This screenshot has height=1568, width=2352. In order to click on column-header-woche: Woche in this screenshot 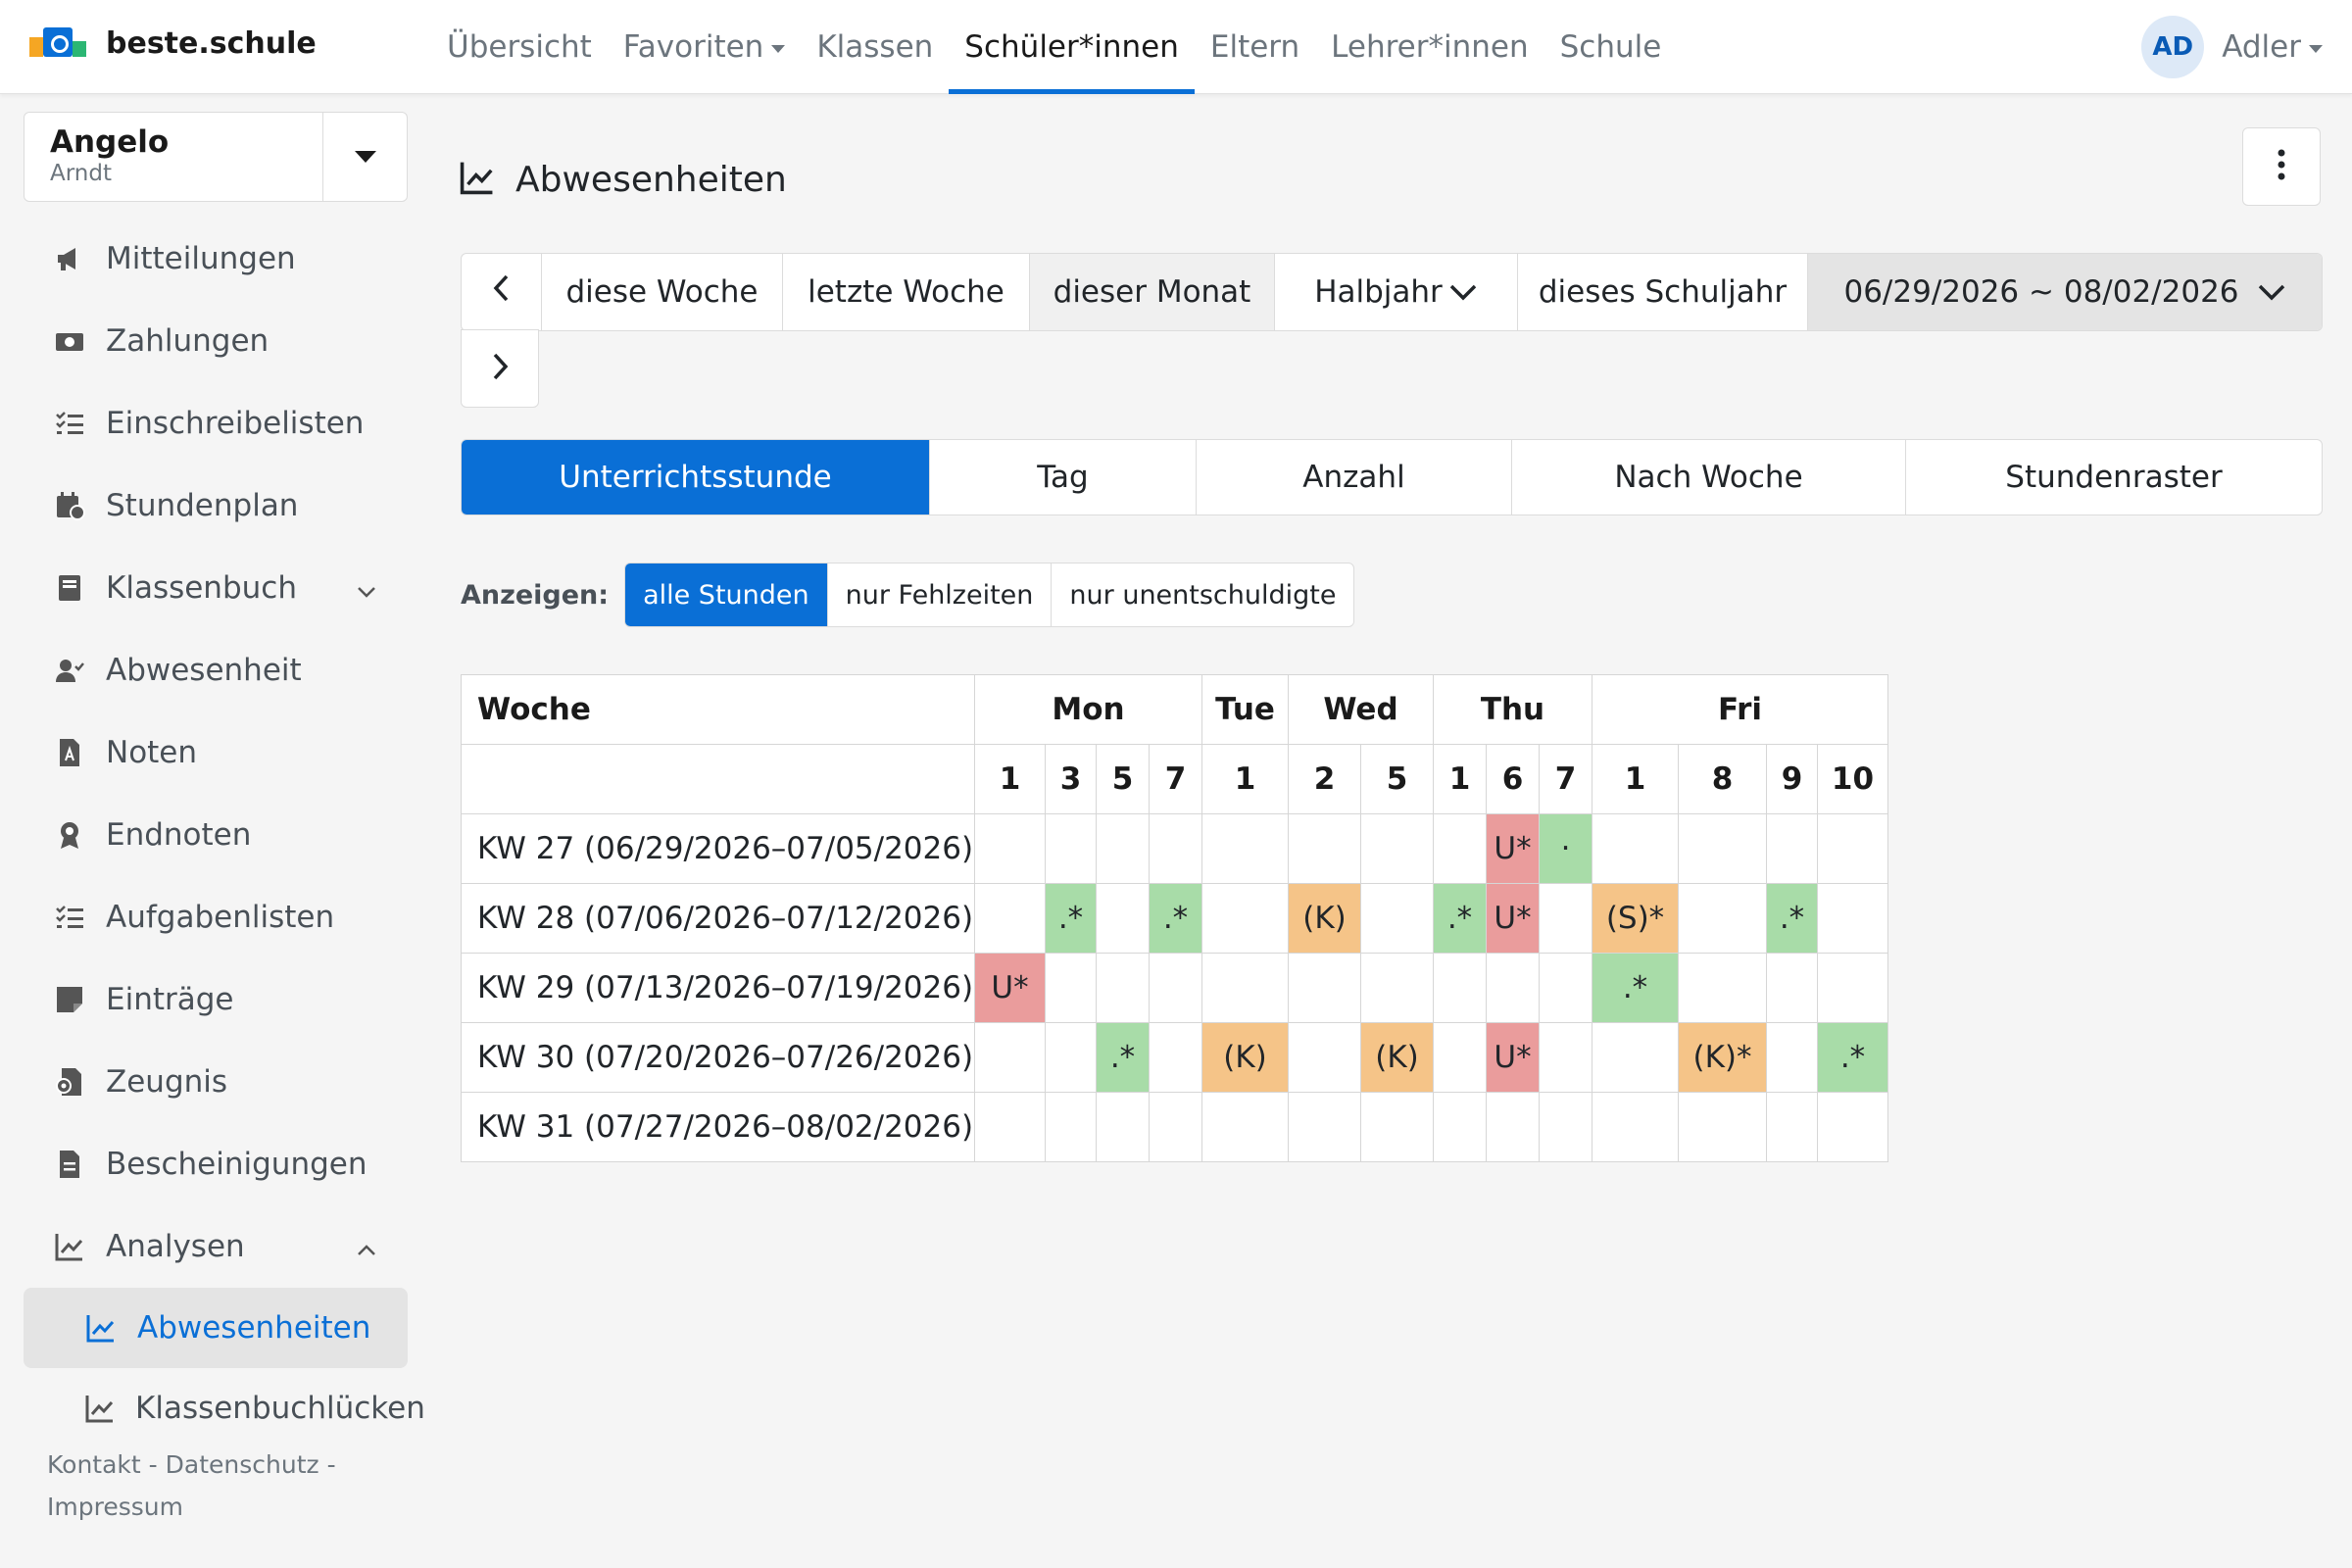, I will do `click(718, 709)`.